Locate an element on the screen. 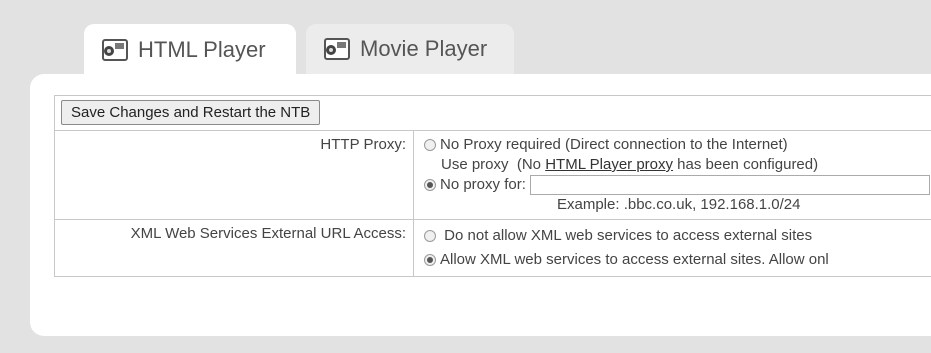 This screenshot has height=353, width=931. tab-label: HTML Player is located at coordinates (202, 49).